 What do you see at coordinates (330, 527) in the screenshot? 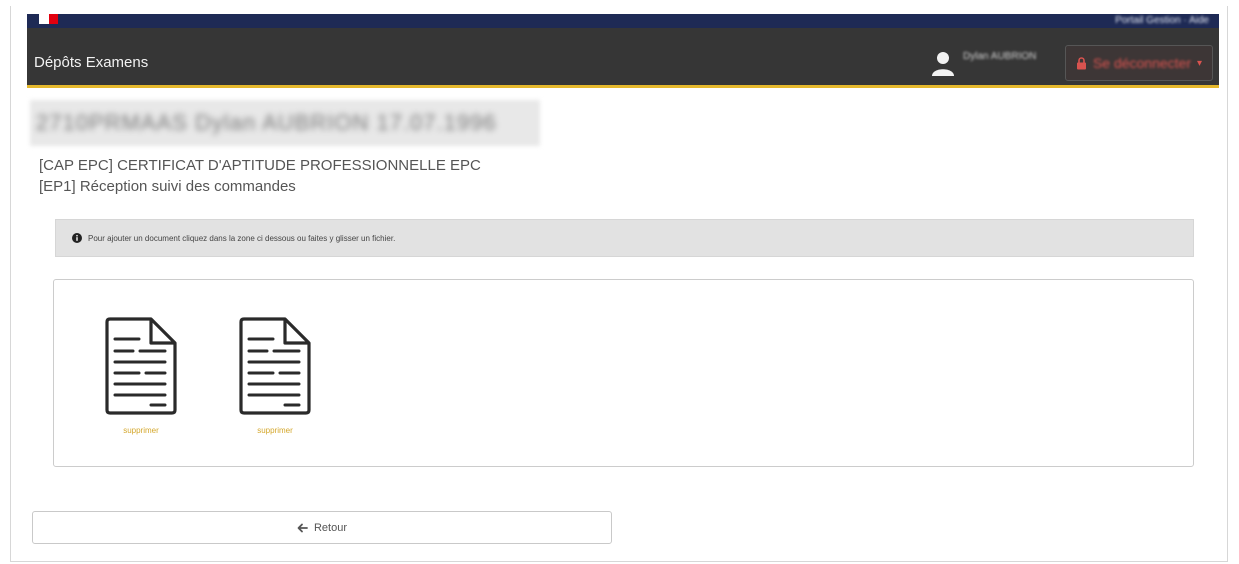
I see `back-label: Retour` at bounding box center [330, 527].